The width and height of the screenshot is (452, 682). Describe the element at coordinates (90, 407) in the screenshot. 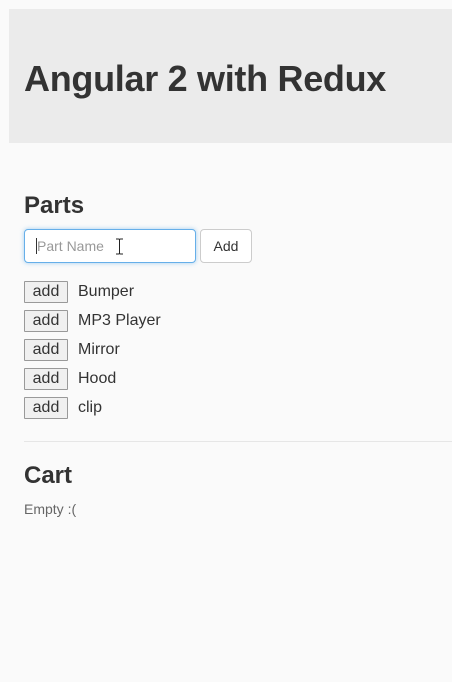

I see `part-name: clip` at that location.